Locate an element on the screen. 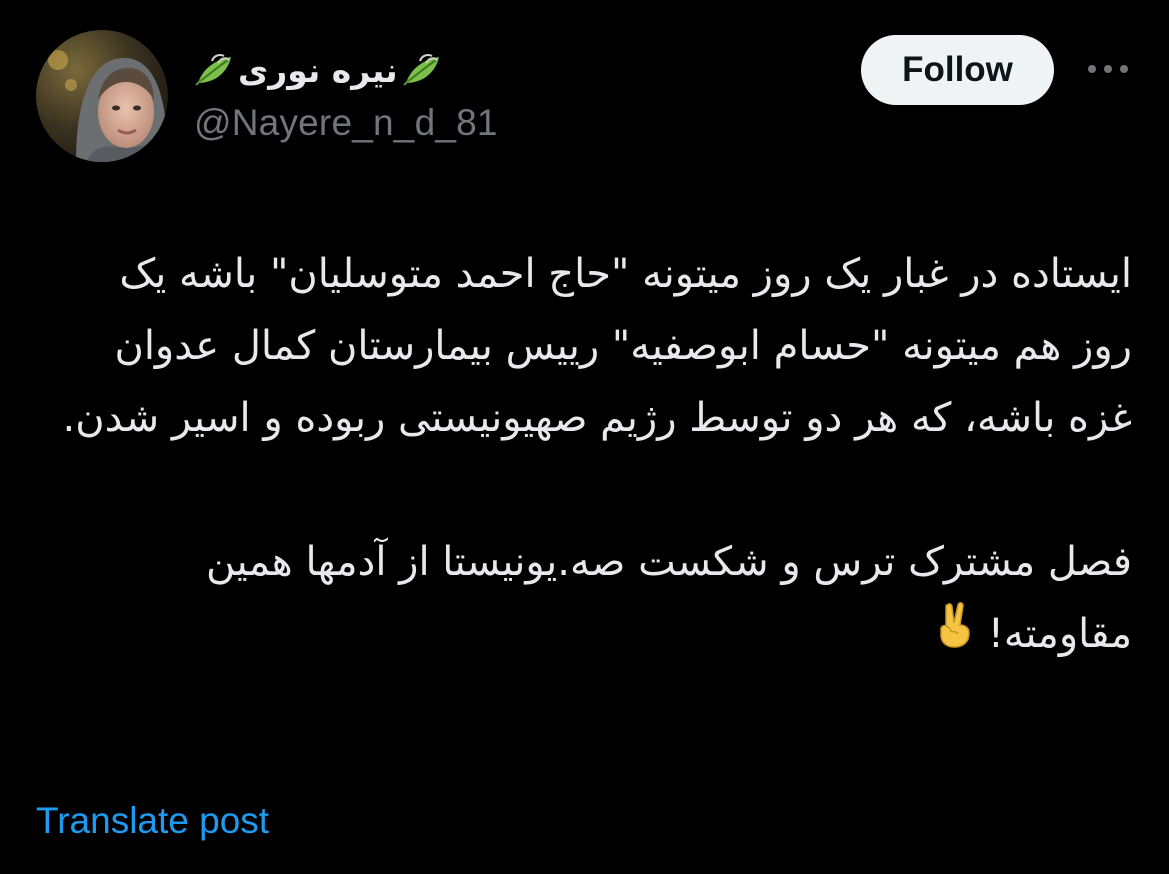 The width and height of the screenshot is (1169, 874). display-name-text: نیره نوری is located at coordinates (318, 70).